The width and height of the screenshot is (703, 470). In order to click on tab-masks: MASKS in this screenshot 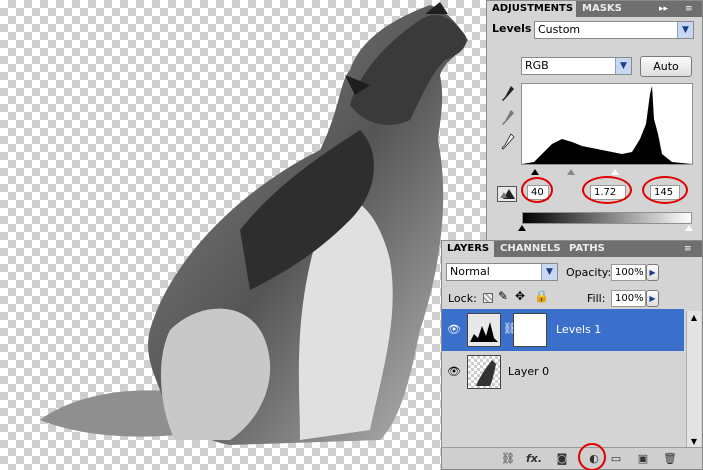, I will do `click(602, 9)`.